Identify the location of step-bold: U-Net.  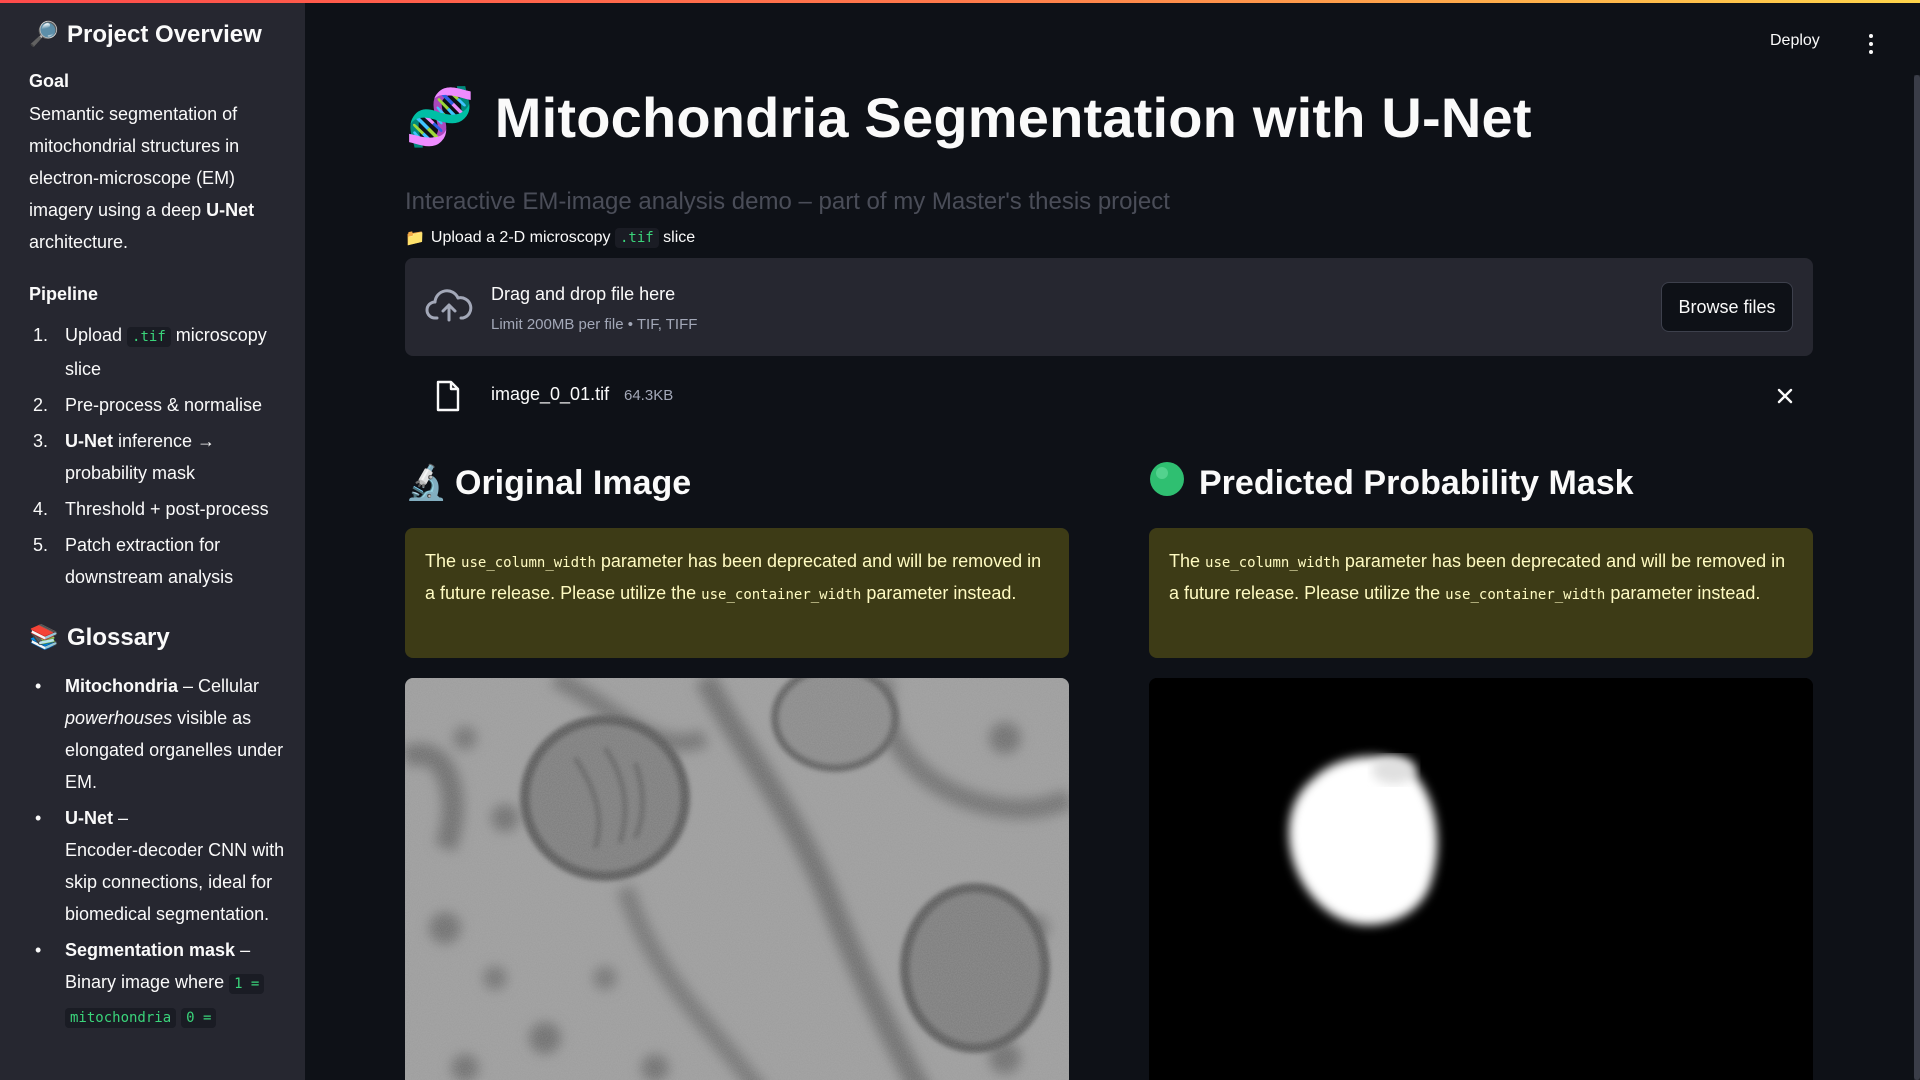
(89, 441).